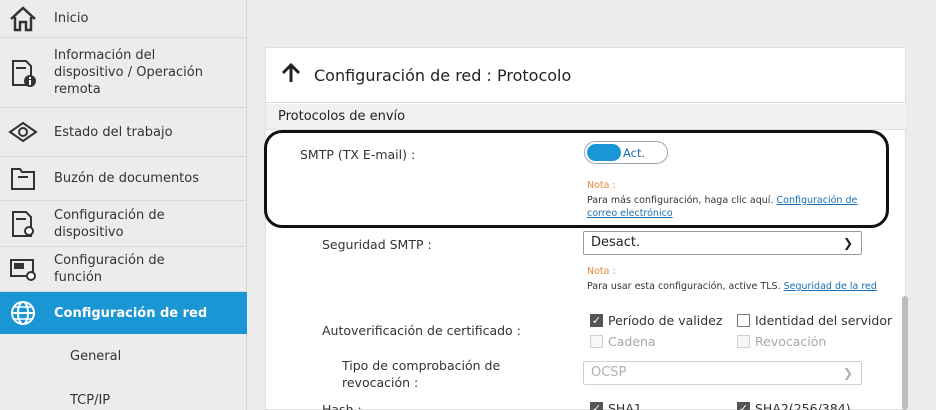 This screenshot has height=410, width=936. I want to click on cert-check-label: Autoverificación de certificado :, so click(421, 330).